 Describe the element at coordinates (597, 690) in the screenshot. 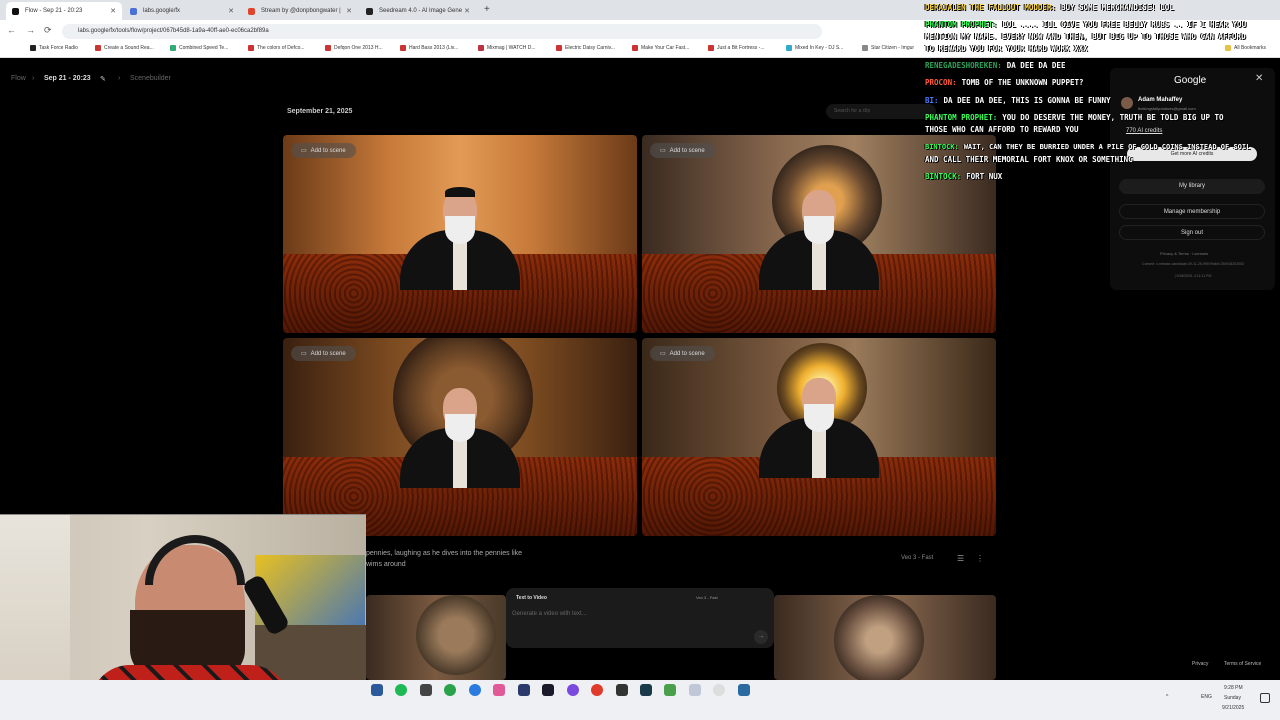

I see `obs-icon` at that location.